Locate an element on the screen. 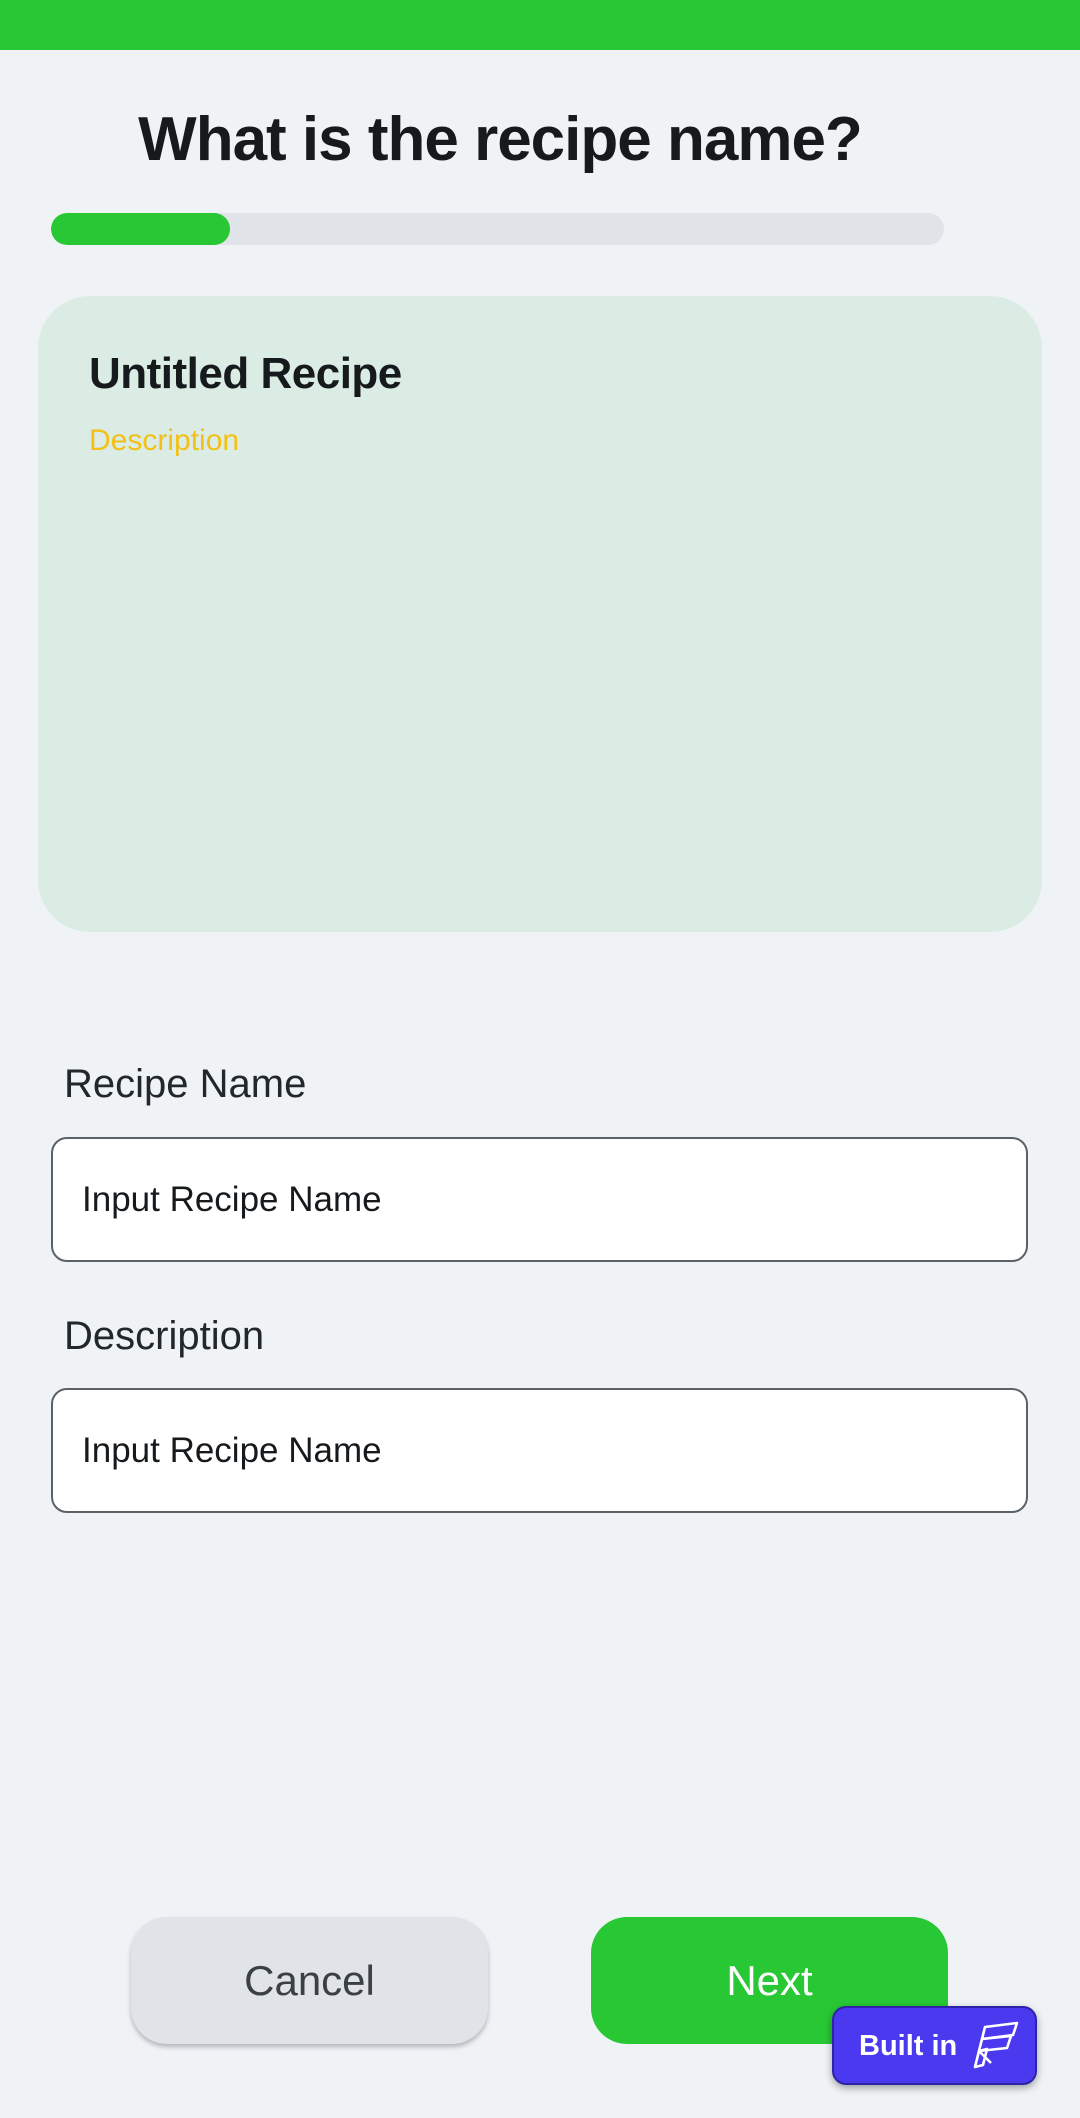 The image size is (1080, 2118). built-in-label: Built in is located at coordinates (908, 2045).